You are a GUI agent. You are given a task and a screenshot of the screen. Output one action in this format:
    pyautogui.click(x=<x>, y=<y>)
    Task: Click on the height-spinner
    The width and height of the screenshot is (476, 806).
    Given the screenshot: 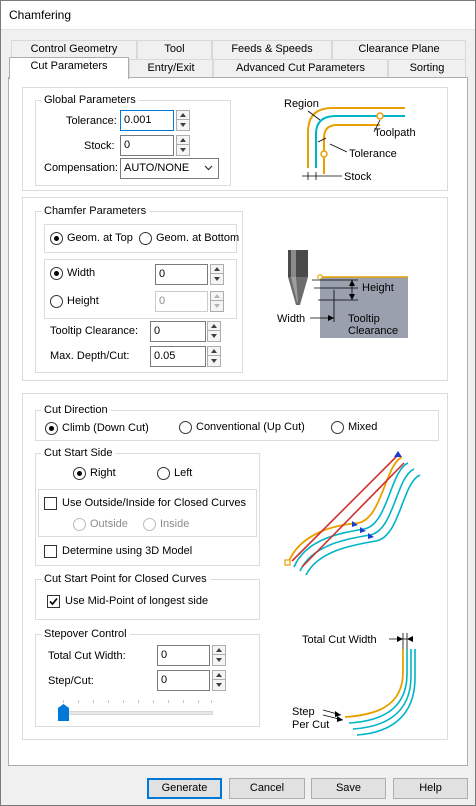 What is the action you would take?
    pyautogui.click(x=217, y=301)
    